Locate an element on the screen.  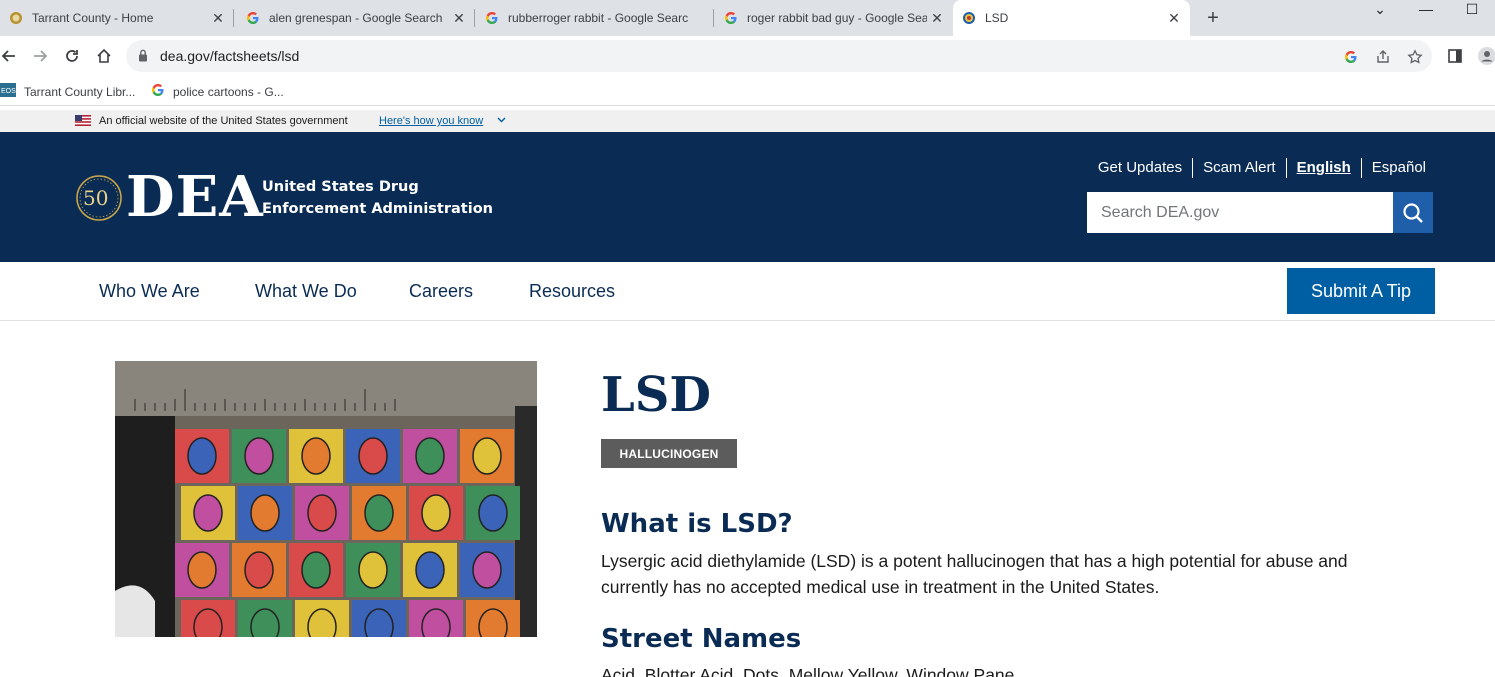
browser-tab: Tarrant County - Home ✕ is located at coordinates (117, 18).